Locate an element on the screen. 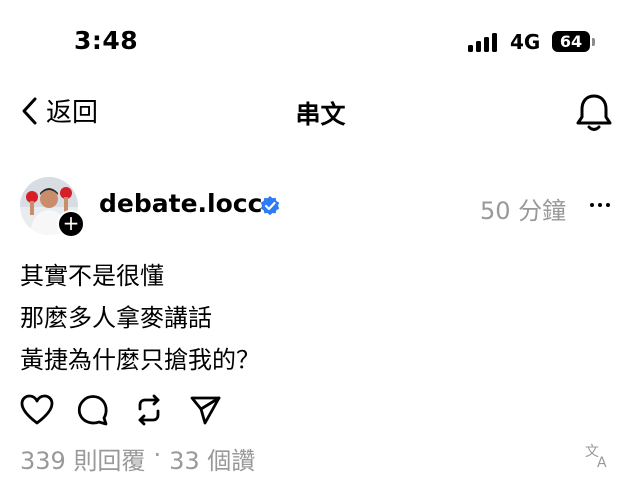 The width and height of the screenshot is (641, 487). battery-level: 64 is located at coordinates (571, 41).